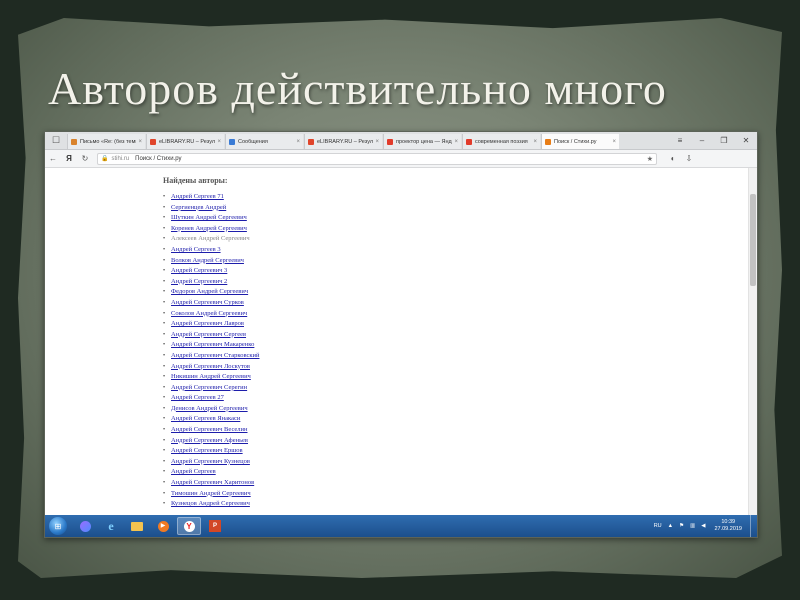  What do you see at coordinates (728, 522) in the screenshot?
I see `clock-time: 10:39` at bounding box center [728, 522].